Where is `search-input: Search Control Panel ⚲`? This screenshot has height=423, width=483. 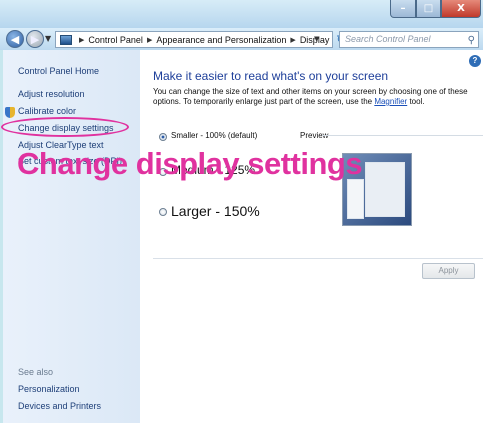
search-input: Search Control Panel ⚲ is located at coordinates (409, 39).